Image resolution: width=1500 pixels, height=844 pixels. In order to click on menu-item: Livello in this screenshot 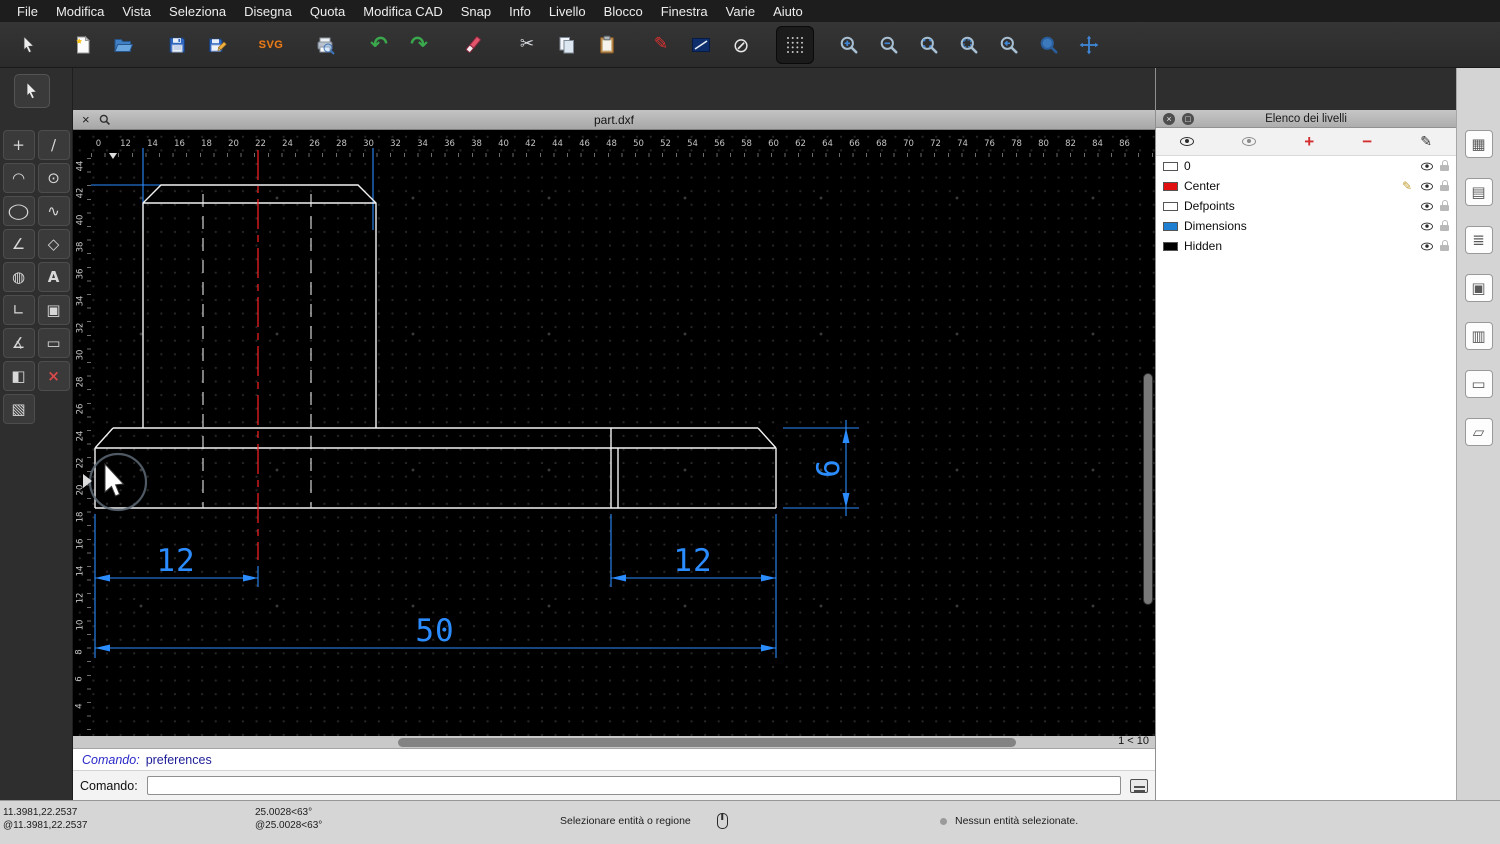, I will do `click(567, 11)`.